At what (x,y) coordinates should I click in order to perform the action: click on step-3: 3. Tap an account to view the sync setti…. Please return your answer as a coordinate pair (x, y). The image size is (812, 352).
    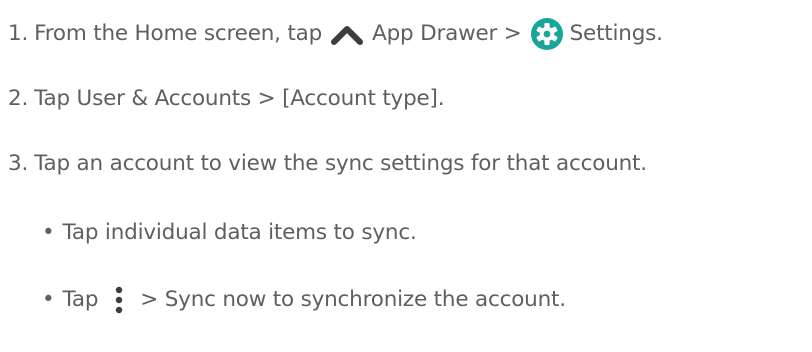
    Looking at the image, I should click on (327, 164).